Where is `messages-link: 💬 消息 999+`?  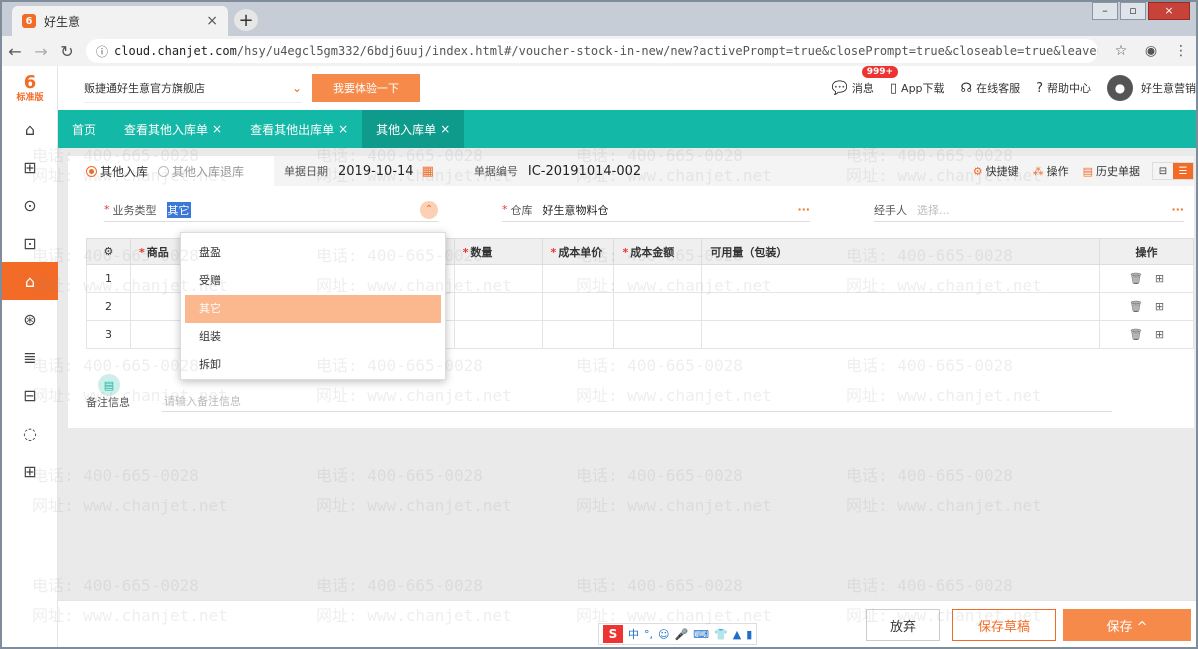 messages-link: 💬 消息 999+ is located at coordinates (865, 81).